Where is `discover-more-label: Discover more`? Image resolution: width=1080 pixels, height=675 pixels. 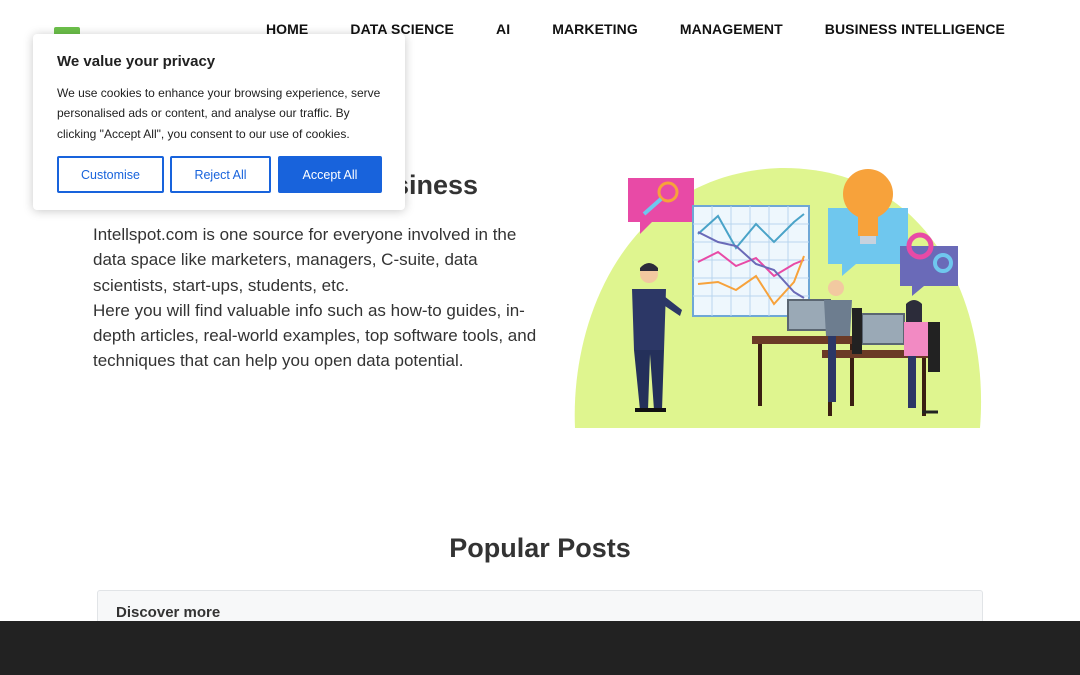
discover-more-label: Discover more is located at coordinates (168, 612).